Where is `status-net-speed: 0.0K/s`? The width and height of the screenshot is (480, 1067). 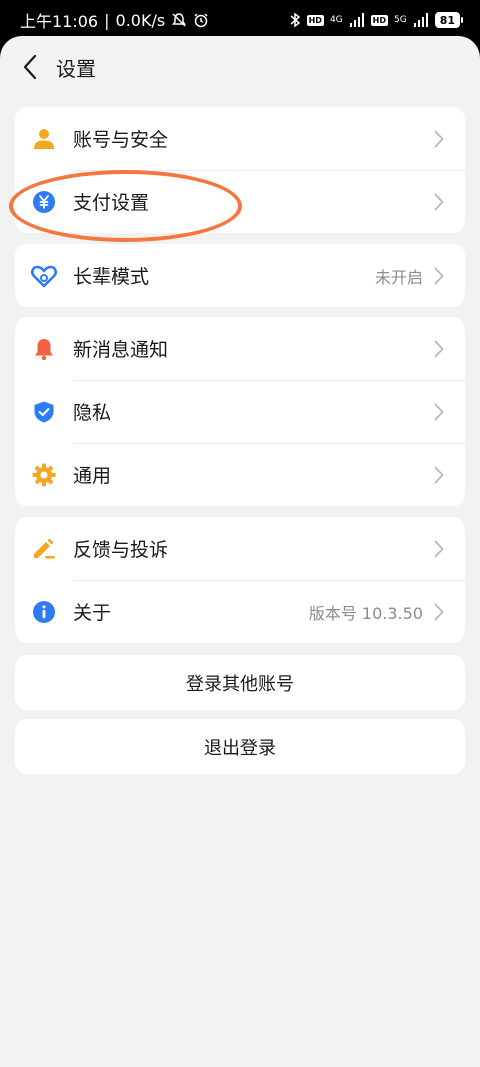
status-net-speed: 0.0K/s is located at coordinates (140, 20).